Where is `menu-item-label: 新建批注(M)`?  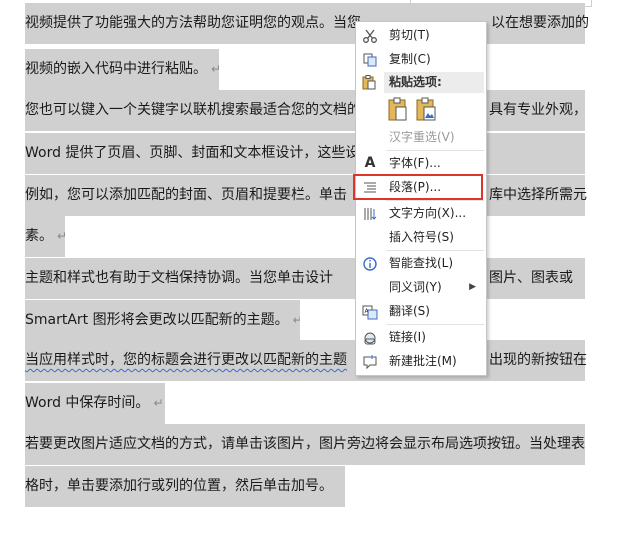 menu-item-label: 新建批注(M) is located at coordinates (423, 361).